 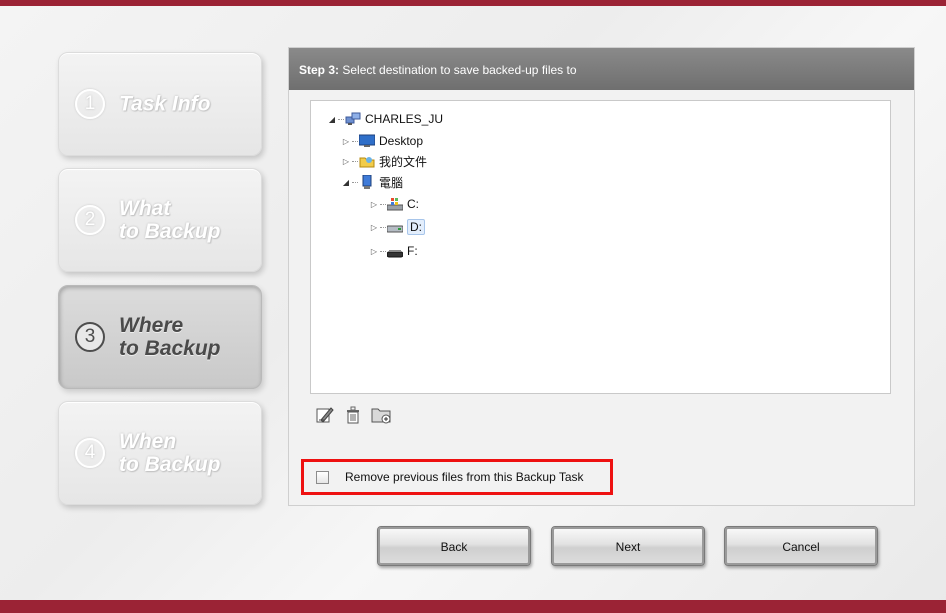 I want to click on new-folder-icon, so click(x=381, y=415).